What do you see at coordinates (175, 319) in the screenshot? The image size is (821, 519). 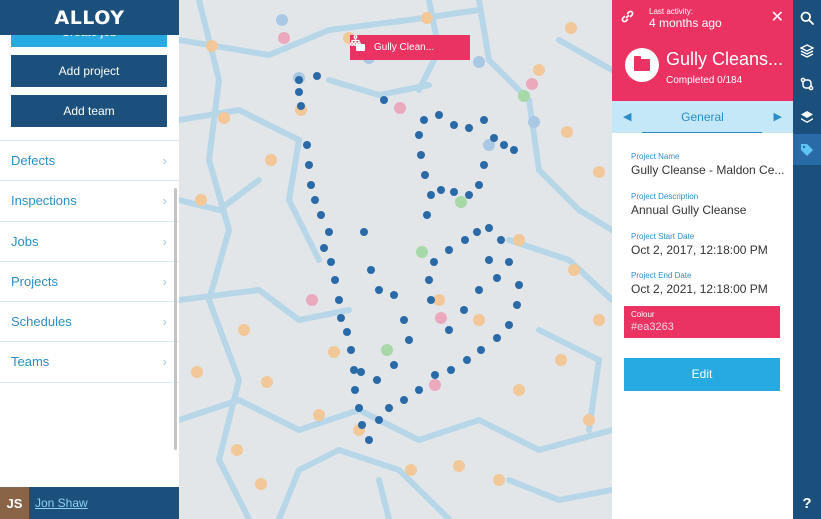 I see `sidebar-scrollbar` at bounding box center [175, 319].